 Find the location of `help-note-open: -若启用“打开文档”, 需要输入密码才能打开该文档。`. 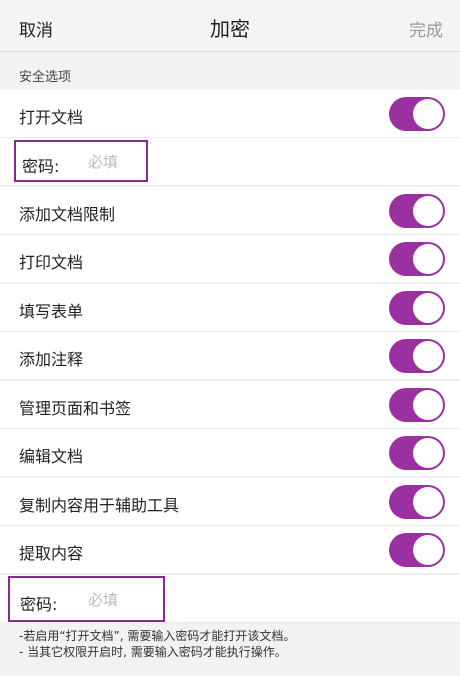

help-note-open: -若启用“打开文档”, 需要输入密码才能打开该文档。 is located at coordinates (157, 636).